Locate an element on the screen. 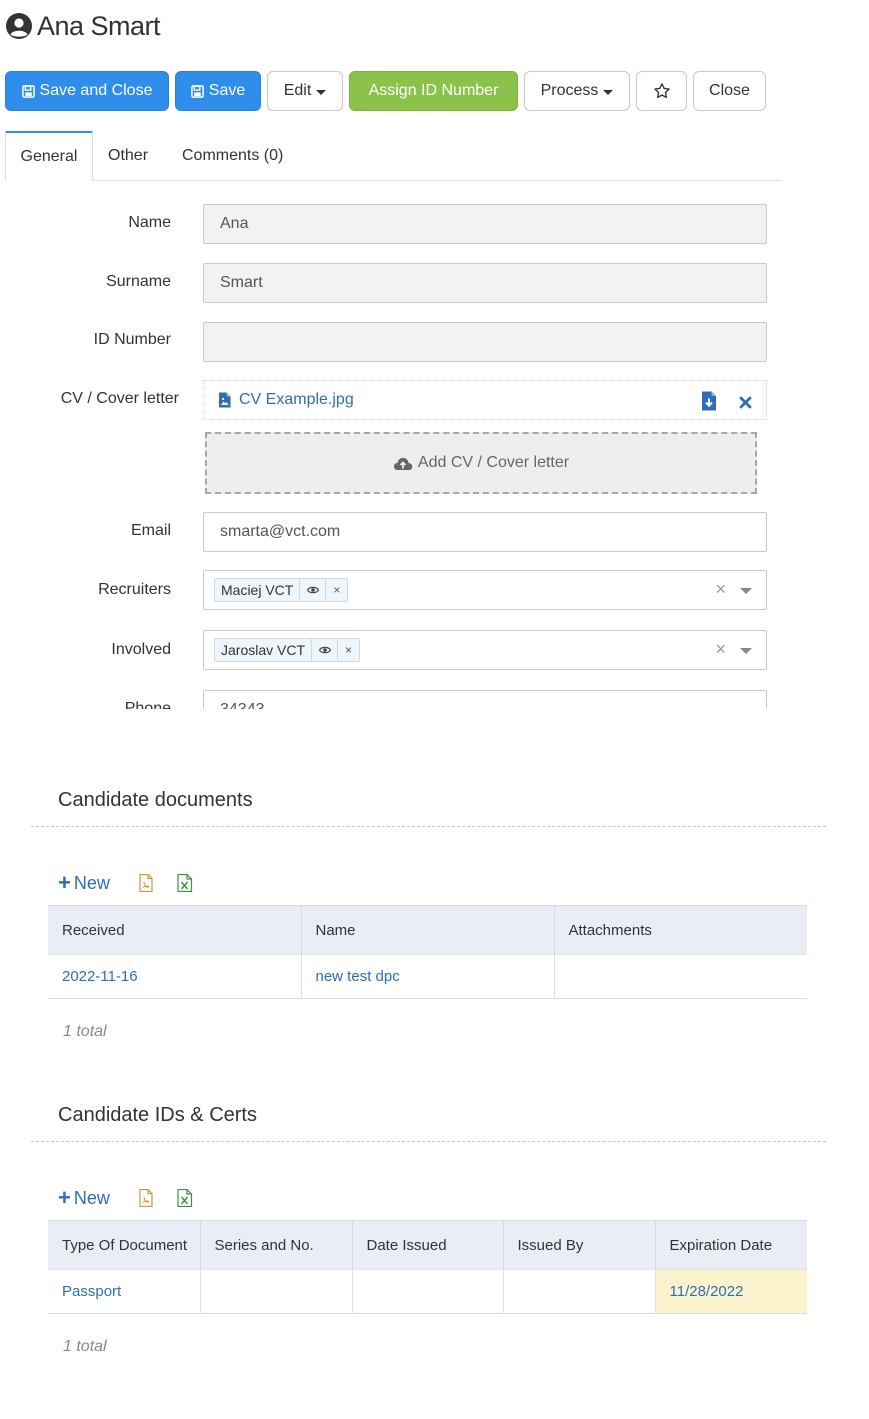 The width and height of the screenshot is (869, 1419). save-button: Save is located at coordinates (218, 91).